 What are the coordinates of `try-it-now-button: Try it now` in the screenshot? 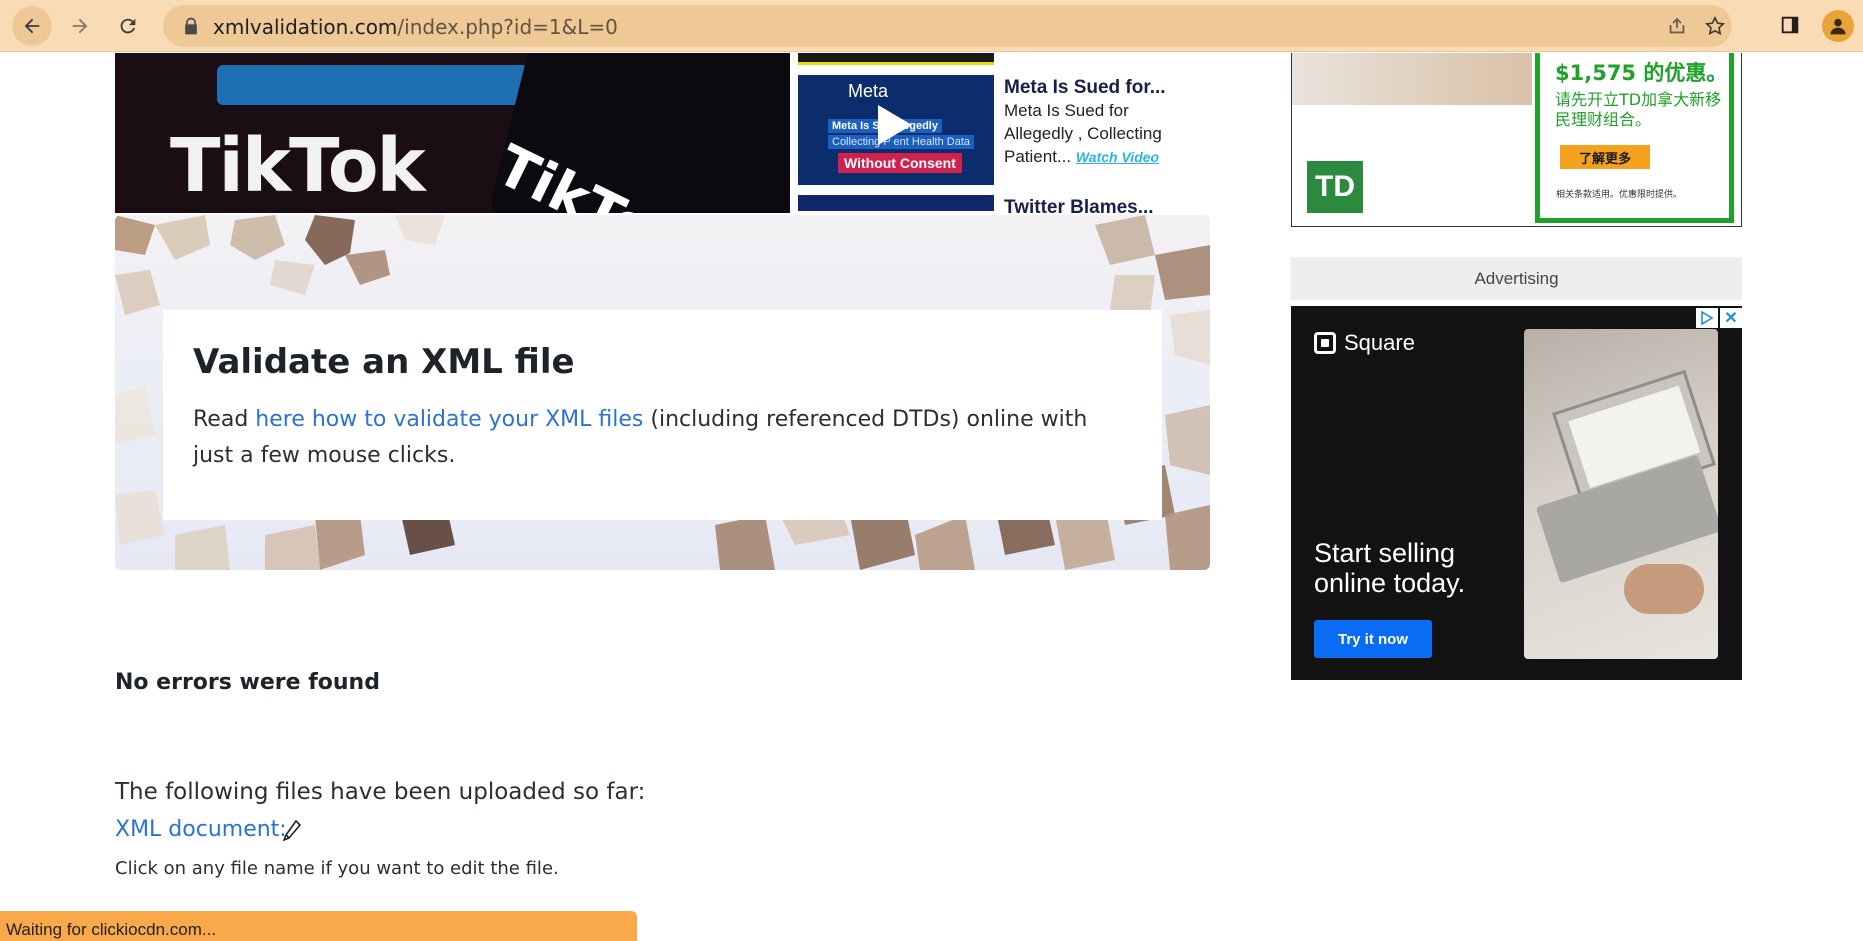 It's located at (1373, 639).